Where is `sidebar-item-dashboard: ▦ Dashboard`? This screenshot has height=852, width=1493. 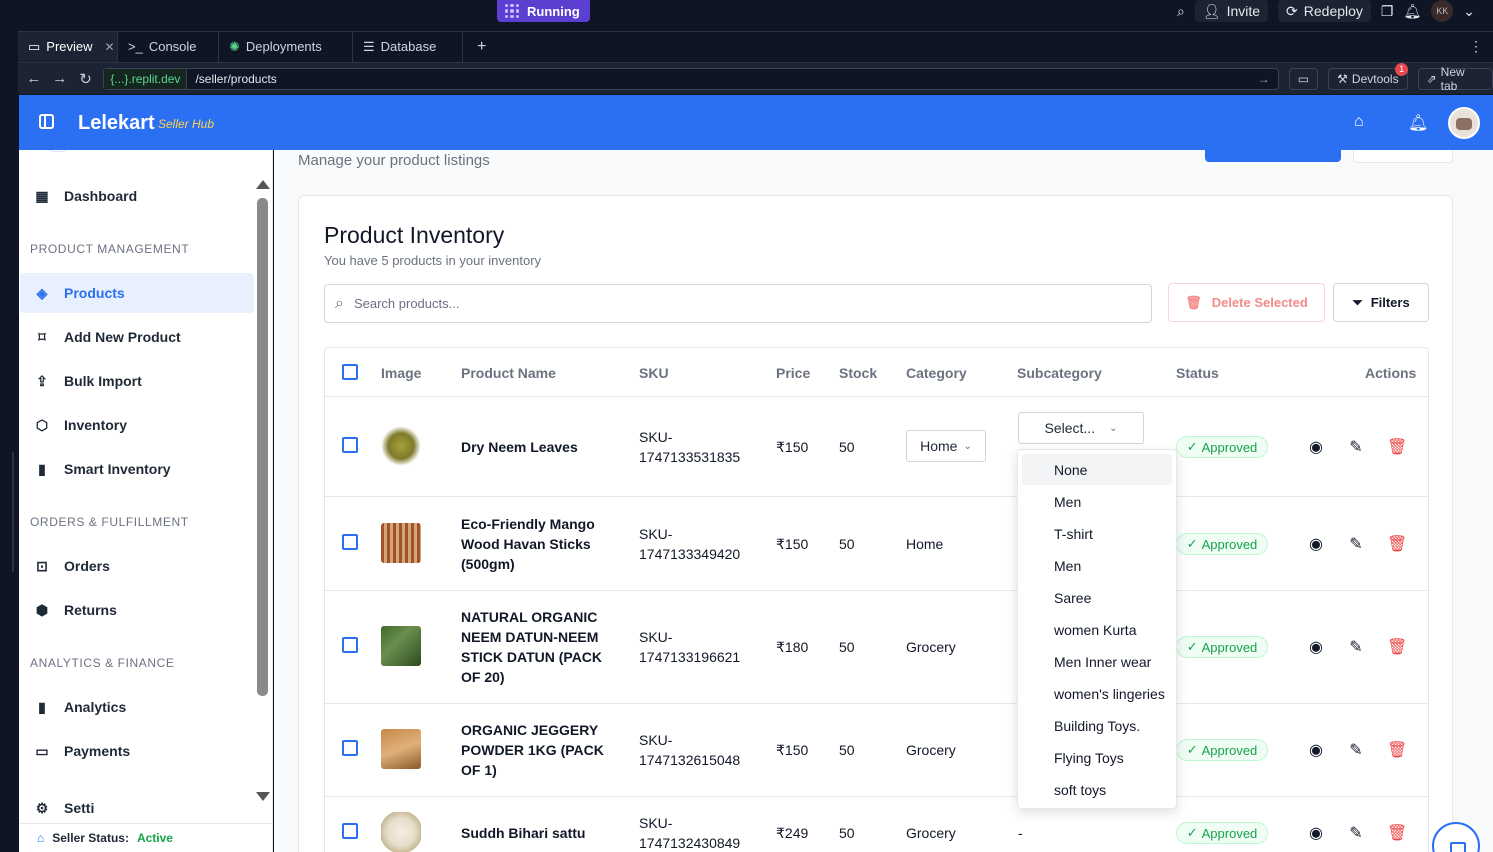 sidebar-item-dashboard: ▦ Dashboard is located at coordinates (137, 196).